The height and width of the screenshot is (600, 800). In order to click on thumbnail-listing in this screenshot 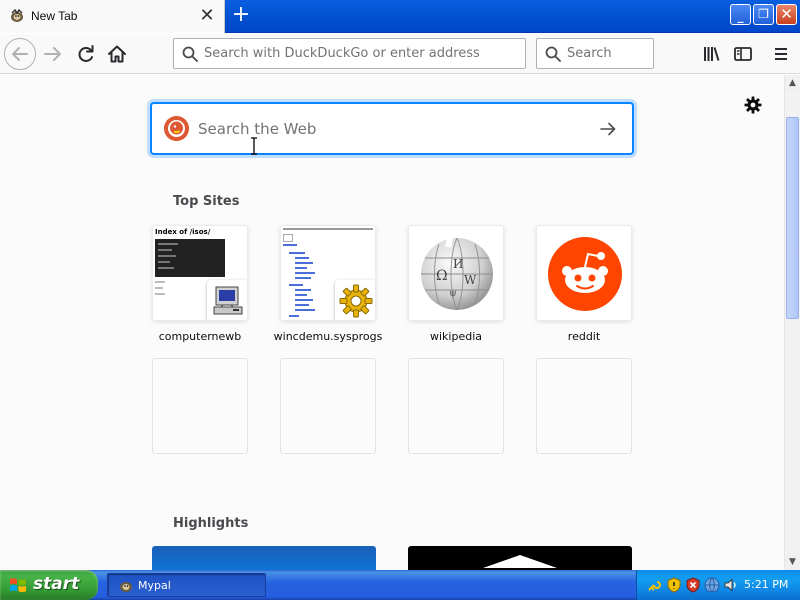, I will do `click(190, 258)`.